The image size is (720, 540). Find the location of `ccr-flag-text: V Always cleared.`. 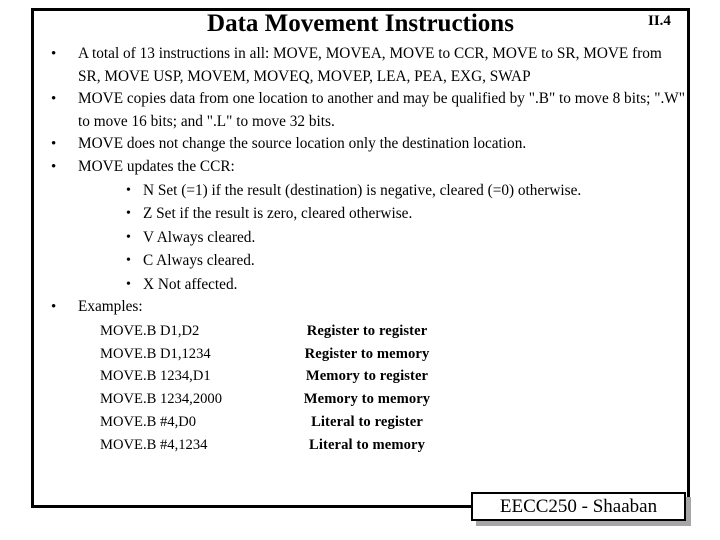

ccr-flag-text: V Always cleared. is located at coordinates (199, 237).